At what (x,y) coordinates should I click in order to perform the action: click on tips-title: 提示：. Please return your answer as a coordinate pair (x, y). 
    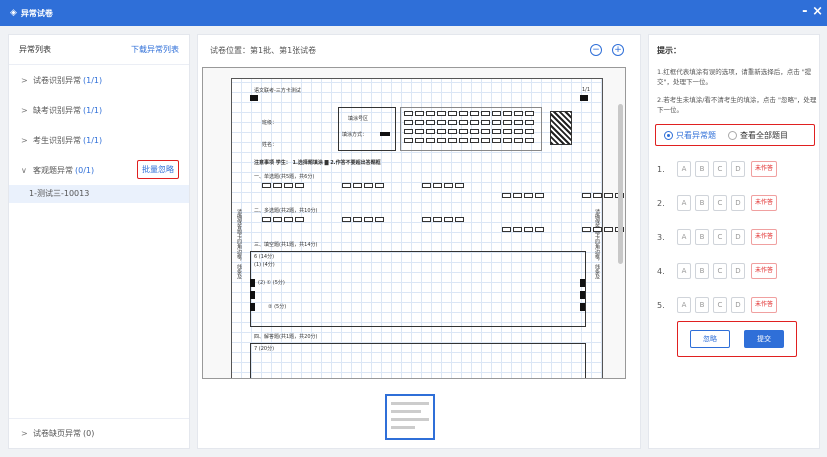
    Looking at the image, I should click on (669, 50).